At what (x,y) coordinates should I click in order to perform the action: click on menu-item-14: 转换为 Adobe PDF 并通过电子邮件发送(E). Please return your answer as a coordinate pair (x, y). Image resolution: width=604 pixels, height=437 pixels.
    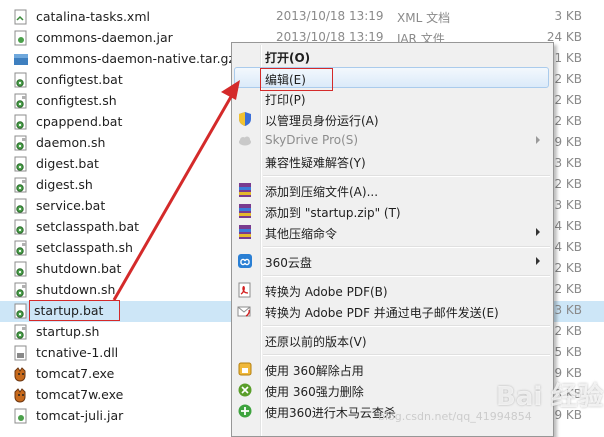
    Looking at the image, I should click on (391, 311).